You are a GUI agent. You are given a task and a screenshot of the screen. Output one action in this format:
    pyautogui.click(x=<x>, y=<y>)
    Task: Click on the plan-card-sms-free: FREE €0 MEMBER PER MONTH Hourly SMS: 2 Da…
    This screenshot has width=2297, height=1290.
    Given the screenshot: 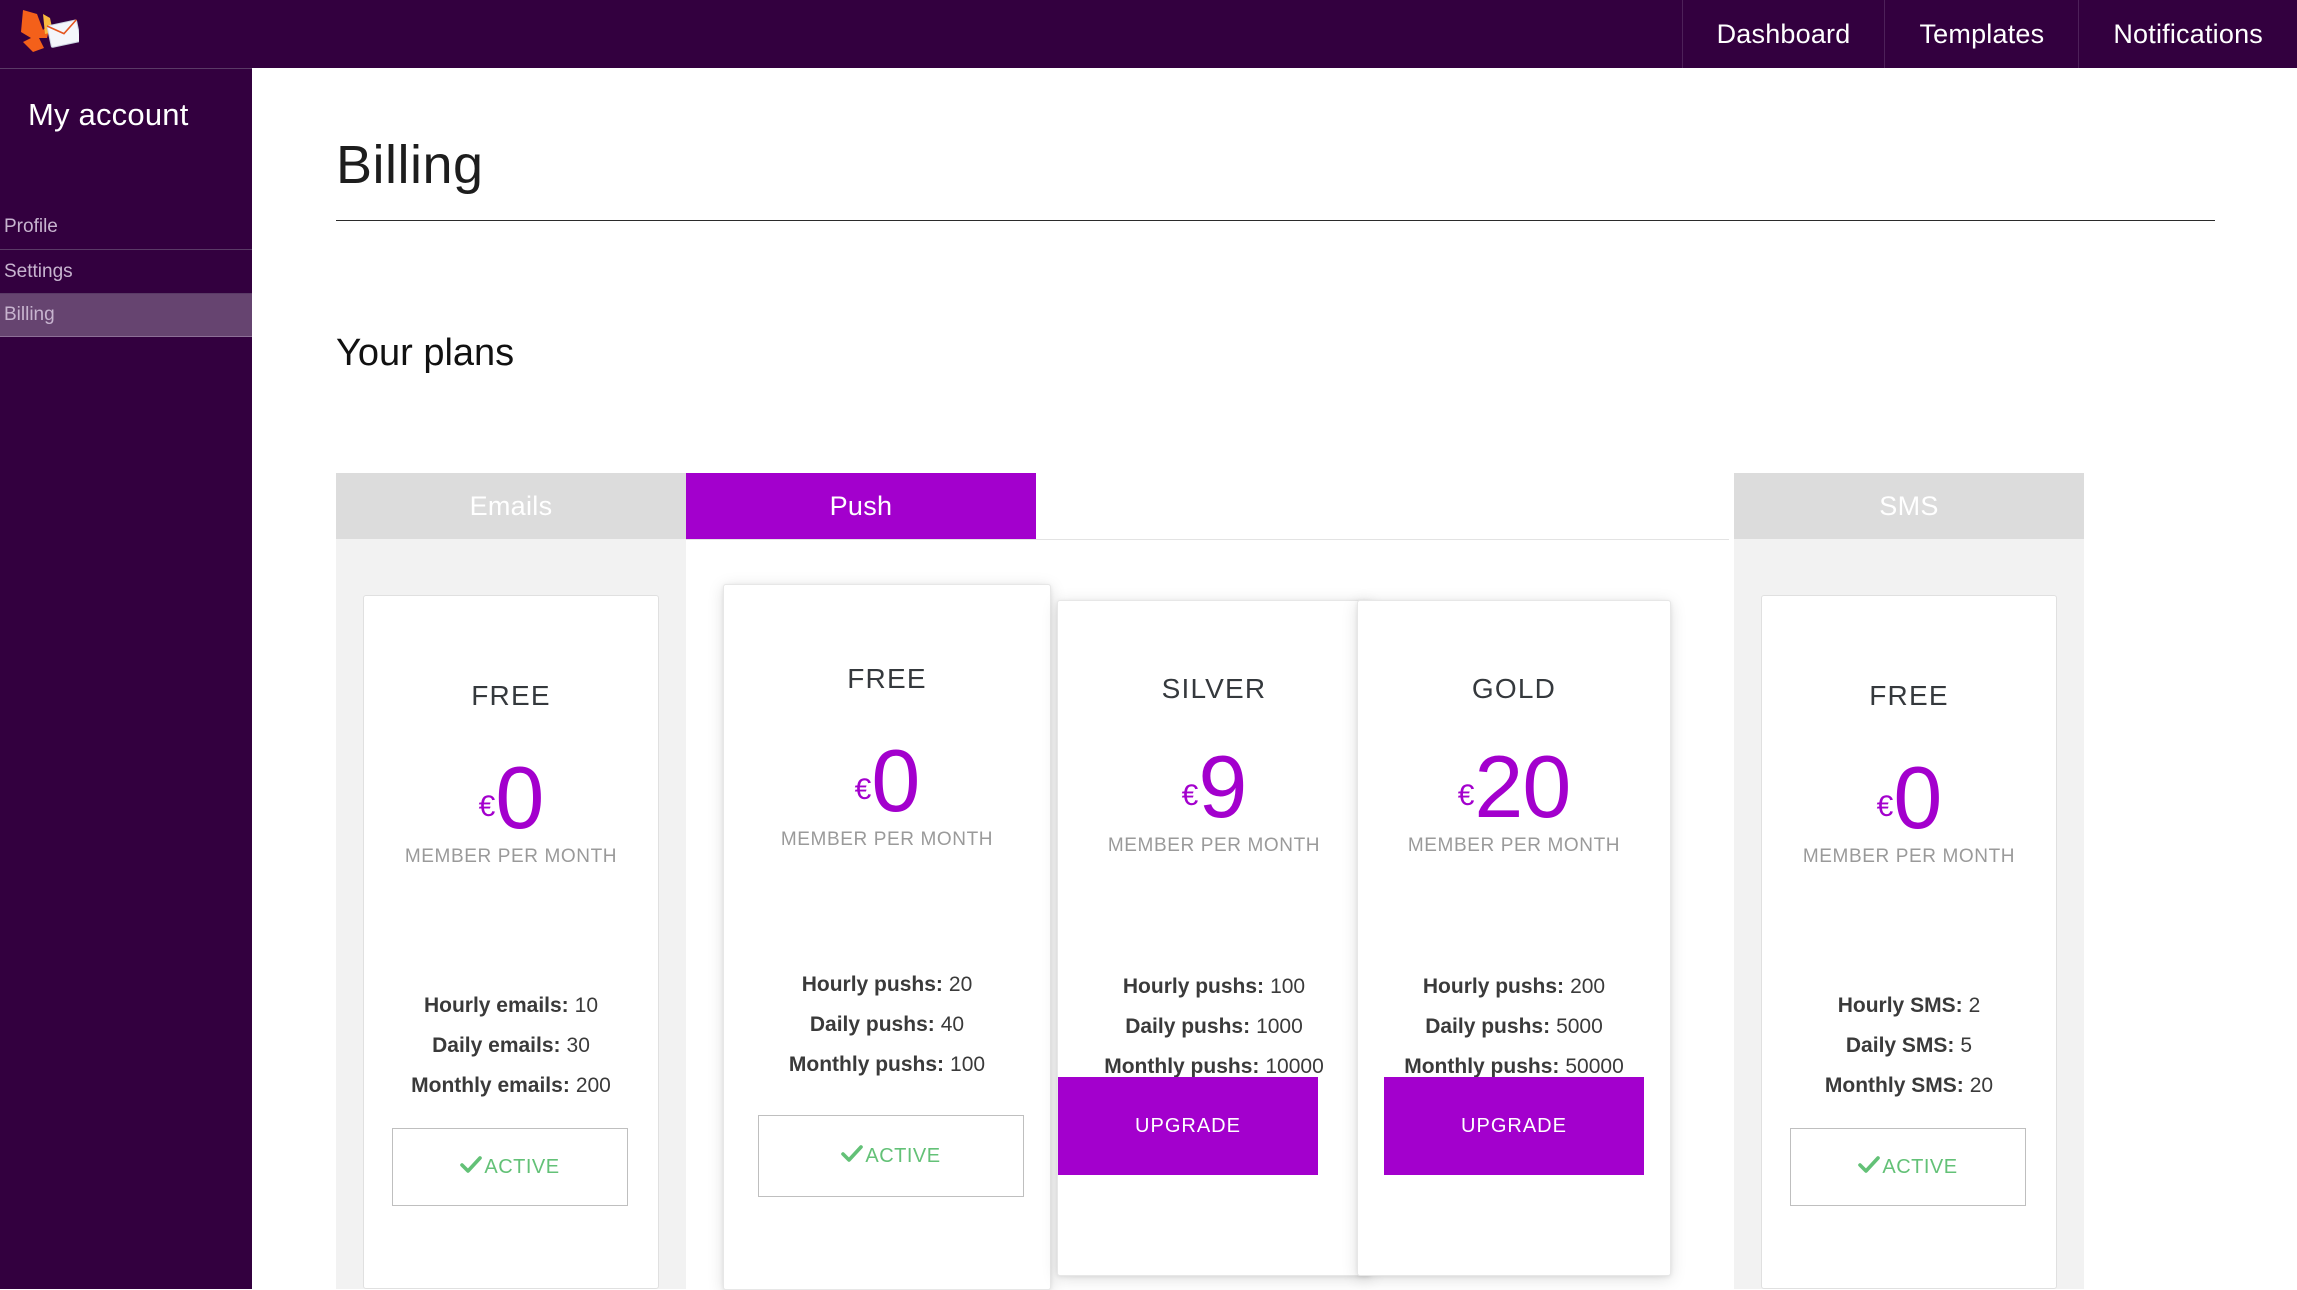 What is the action you would take?
    pyautogui.click(x=1909, y=942)
    